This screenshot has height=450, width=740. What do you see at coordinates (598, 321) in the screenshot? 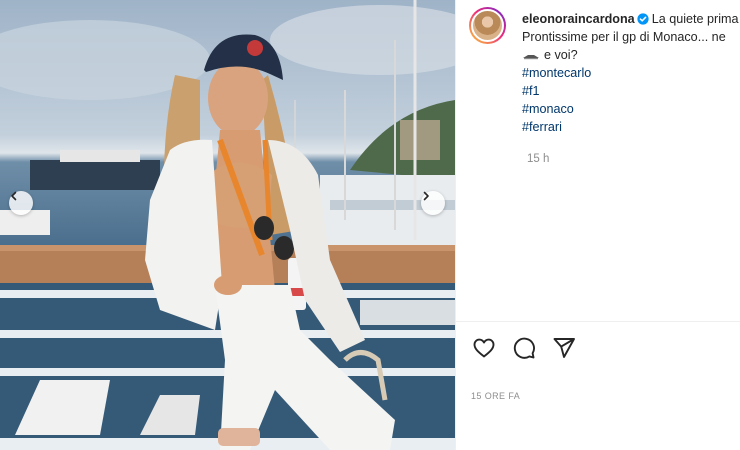
I see `actions-divider` at bounding box center [598, 321].